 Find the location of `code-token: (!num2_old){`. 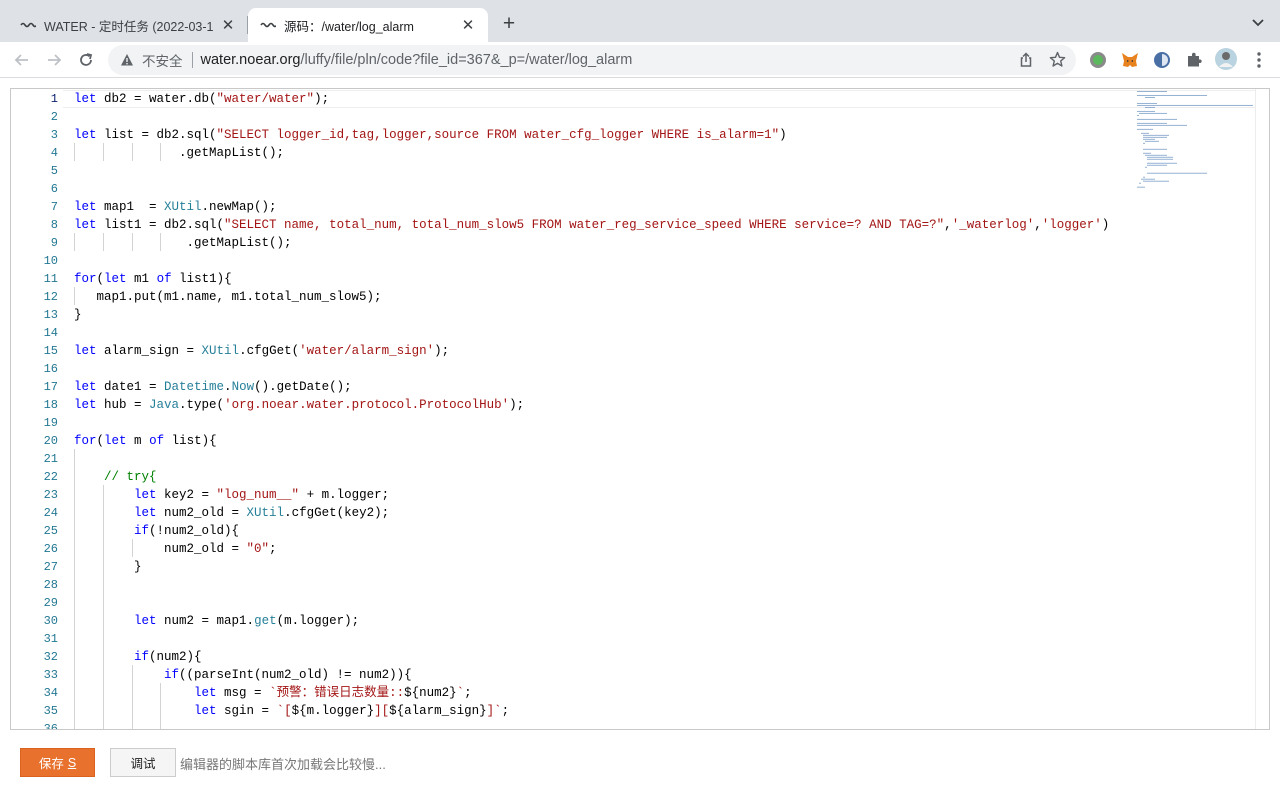

code-token: (!num2_old){ is located at coordinates (194, 531).